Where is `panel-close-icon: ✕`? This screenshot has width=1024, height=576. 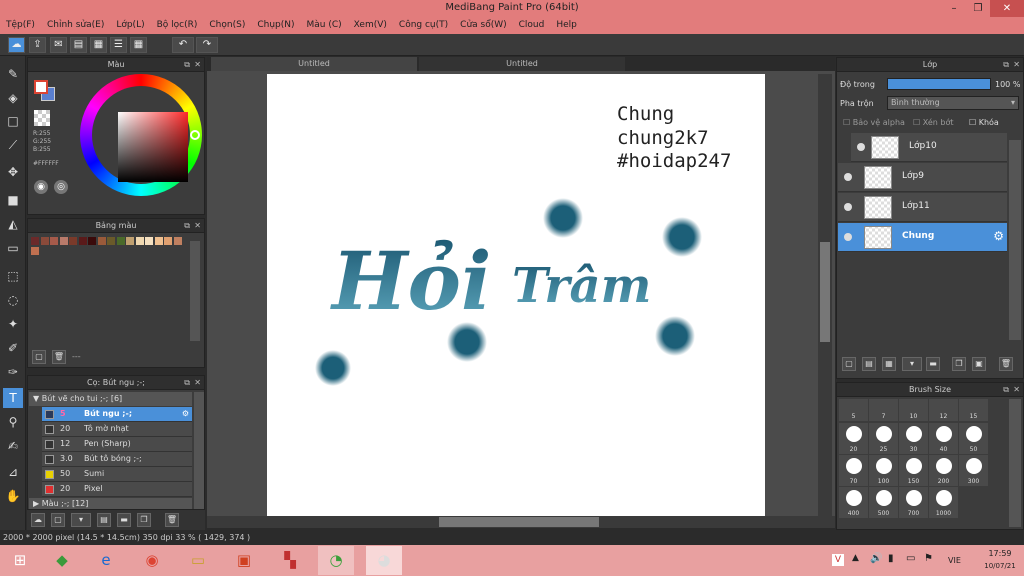 panel-close-icon: ✕ is located at coordinates (197, 383).